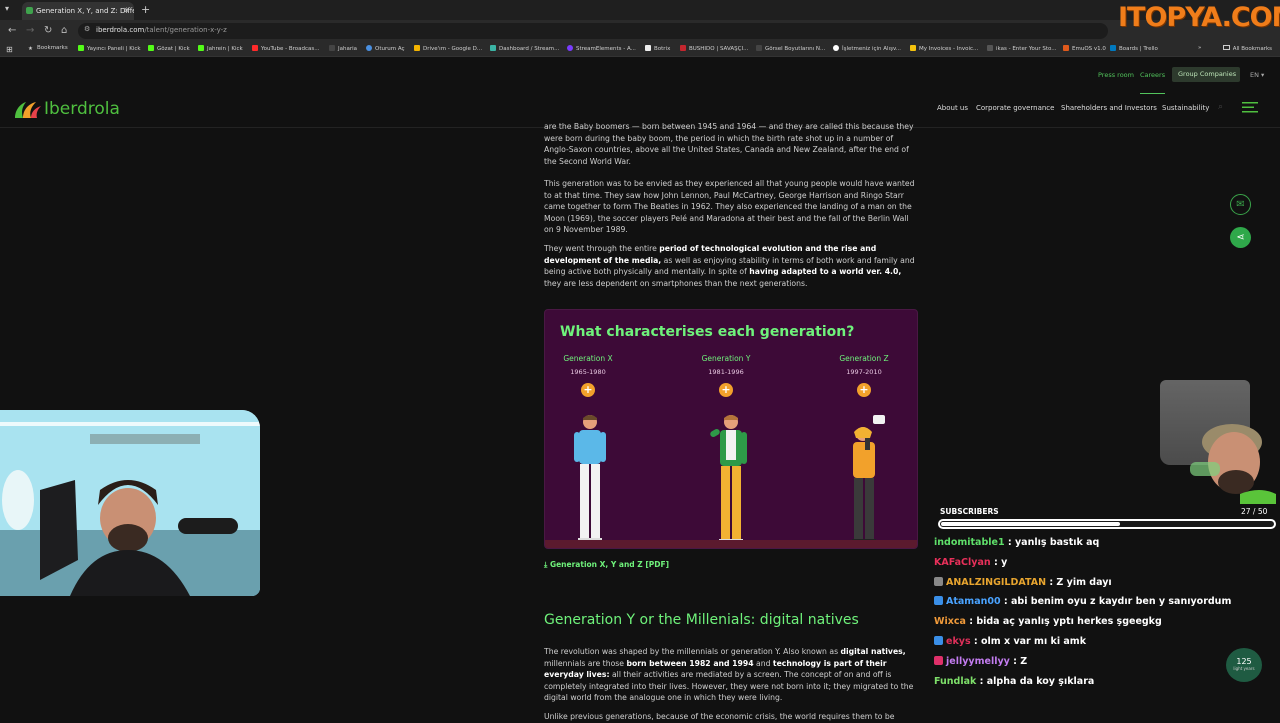  What do you see at coordinates (731, 544) in the screenshot?
I see `infographic-floor` at bounding box center [731, 544].